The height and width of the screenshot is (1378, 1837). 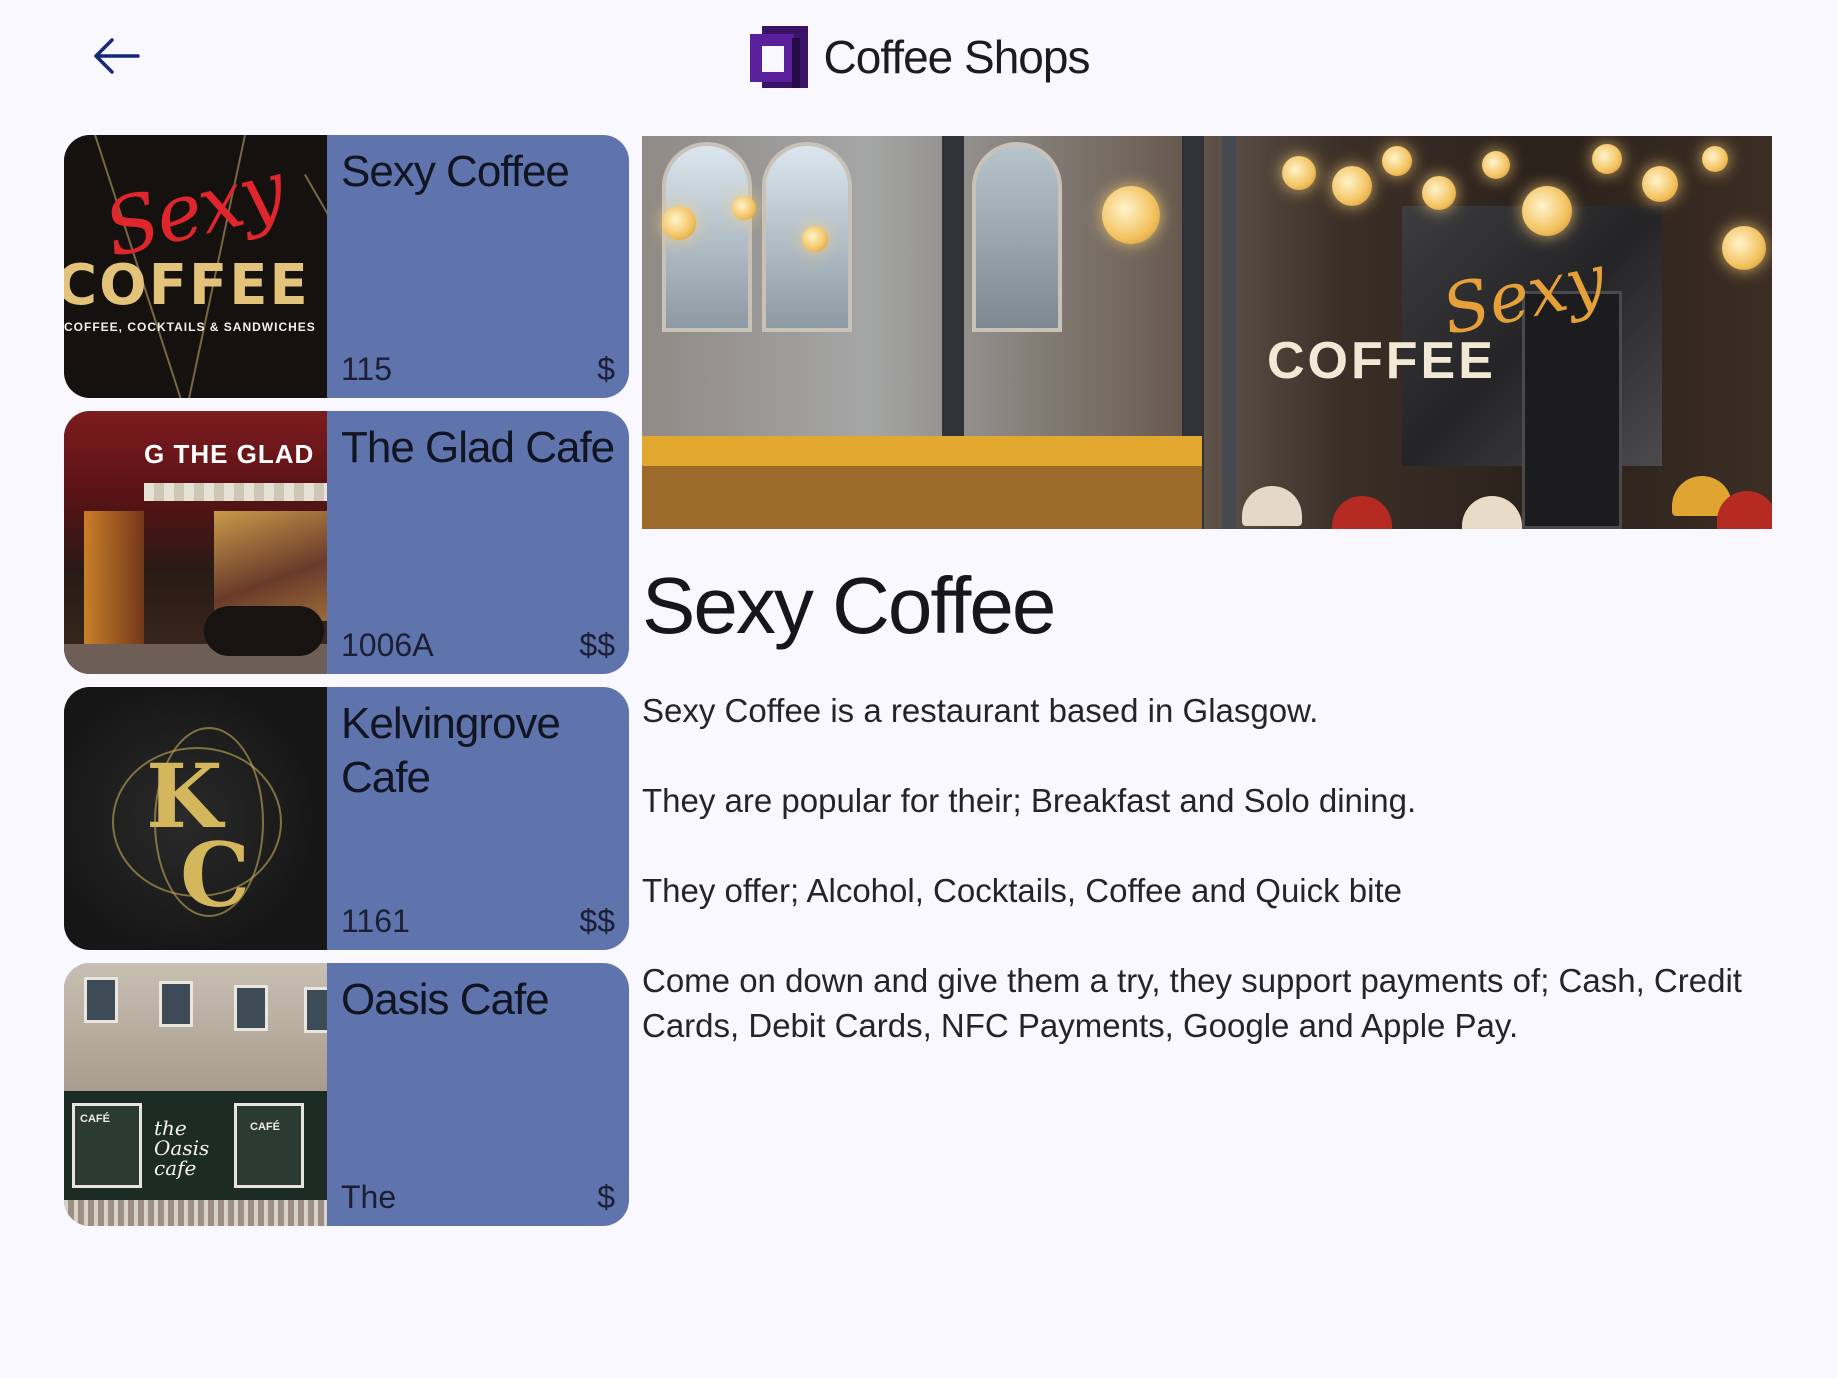 I want to click on shop-code: 1161, so click(x=375, y=921).